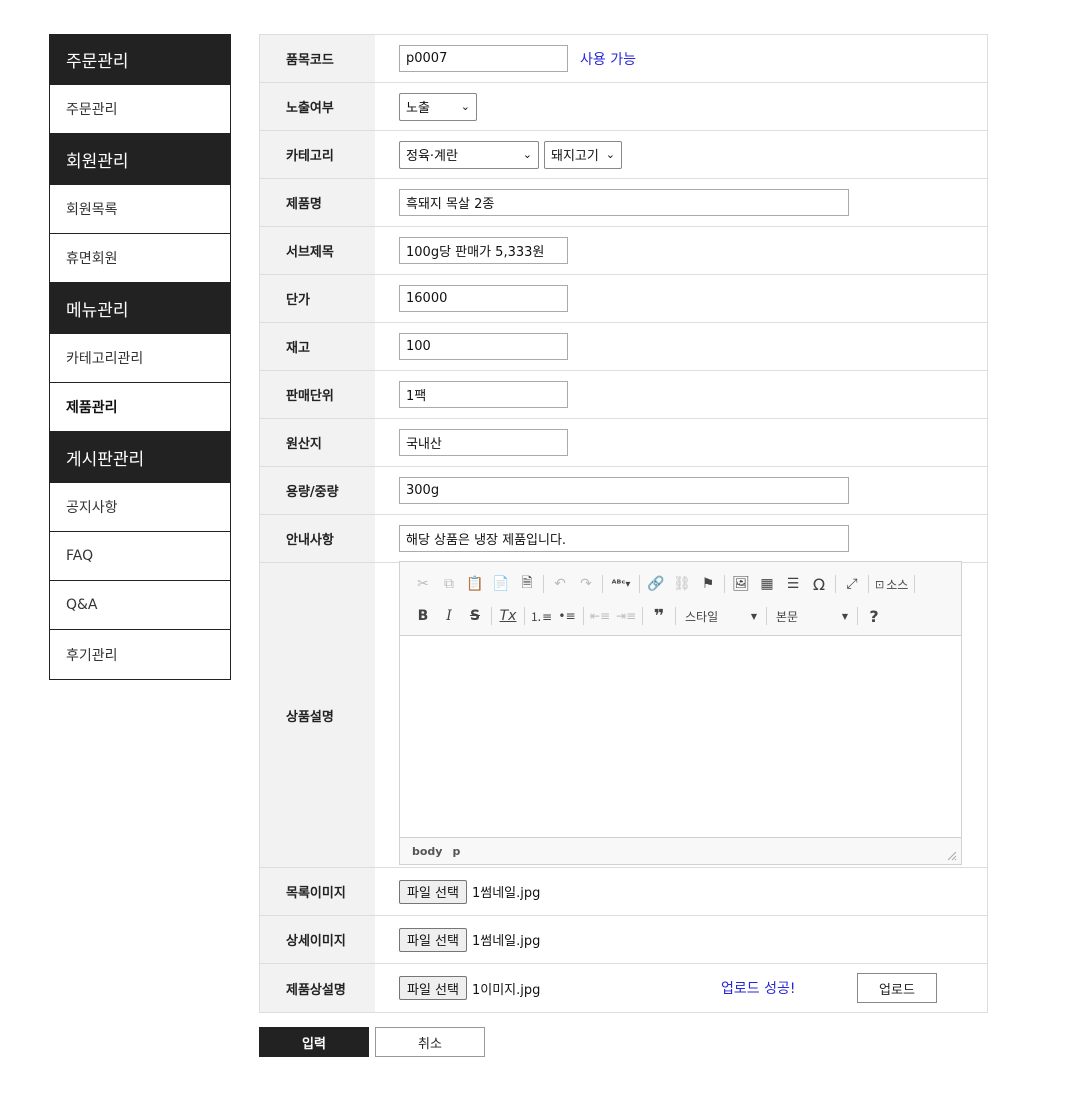  What do you see at coordinates (475, 584) in the screenshot?
I see `paste-icon: 📋` at bounding box center [475, 584].